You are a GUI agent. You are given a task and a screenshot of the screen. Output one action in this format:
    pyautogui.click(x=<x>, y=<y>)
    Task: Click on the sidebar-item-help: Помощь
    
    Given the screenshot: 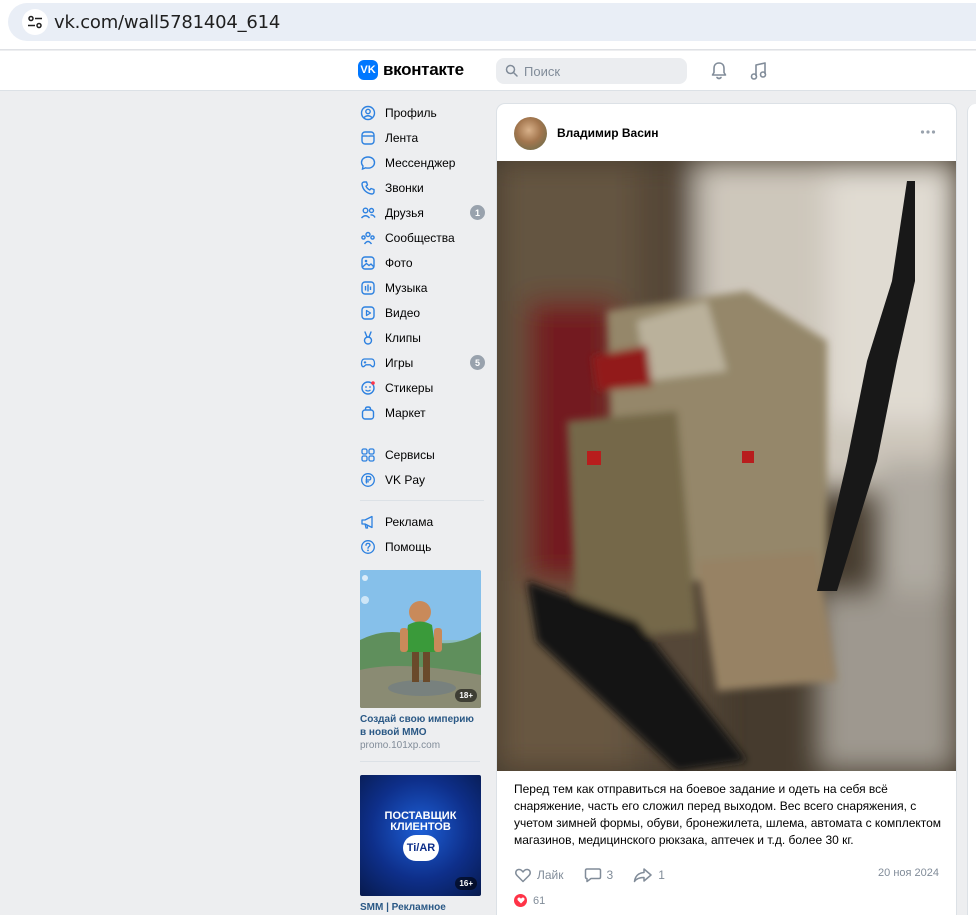 What is the action you would take?
    pyautogui.click(x=423, y=546)
    